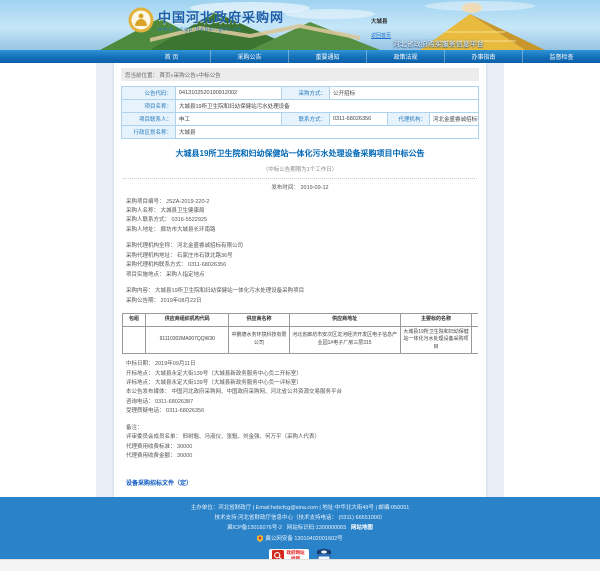 The image size is (600, 571). What do you see at coordinates (148, 106) in the screenshot?
I see `summary-label: 项目名称：` at bounding box center [148, 106].